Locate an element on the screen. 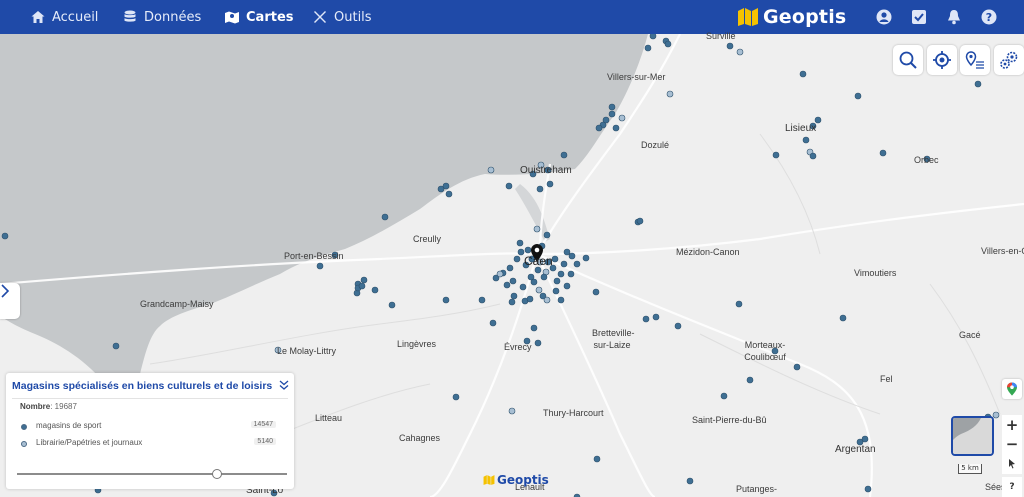  search-button is located at coordinates (908, 60).